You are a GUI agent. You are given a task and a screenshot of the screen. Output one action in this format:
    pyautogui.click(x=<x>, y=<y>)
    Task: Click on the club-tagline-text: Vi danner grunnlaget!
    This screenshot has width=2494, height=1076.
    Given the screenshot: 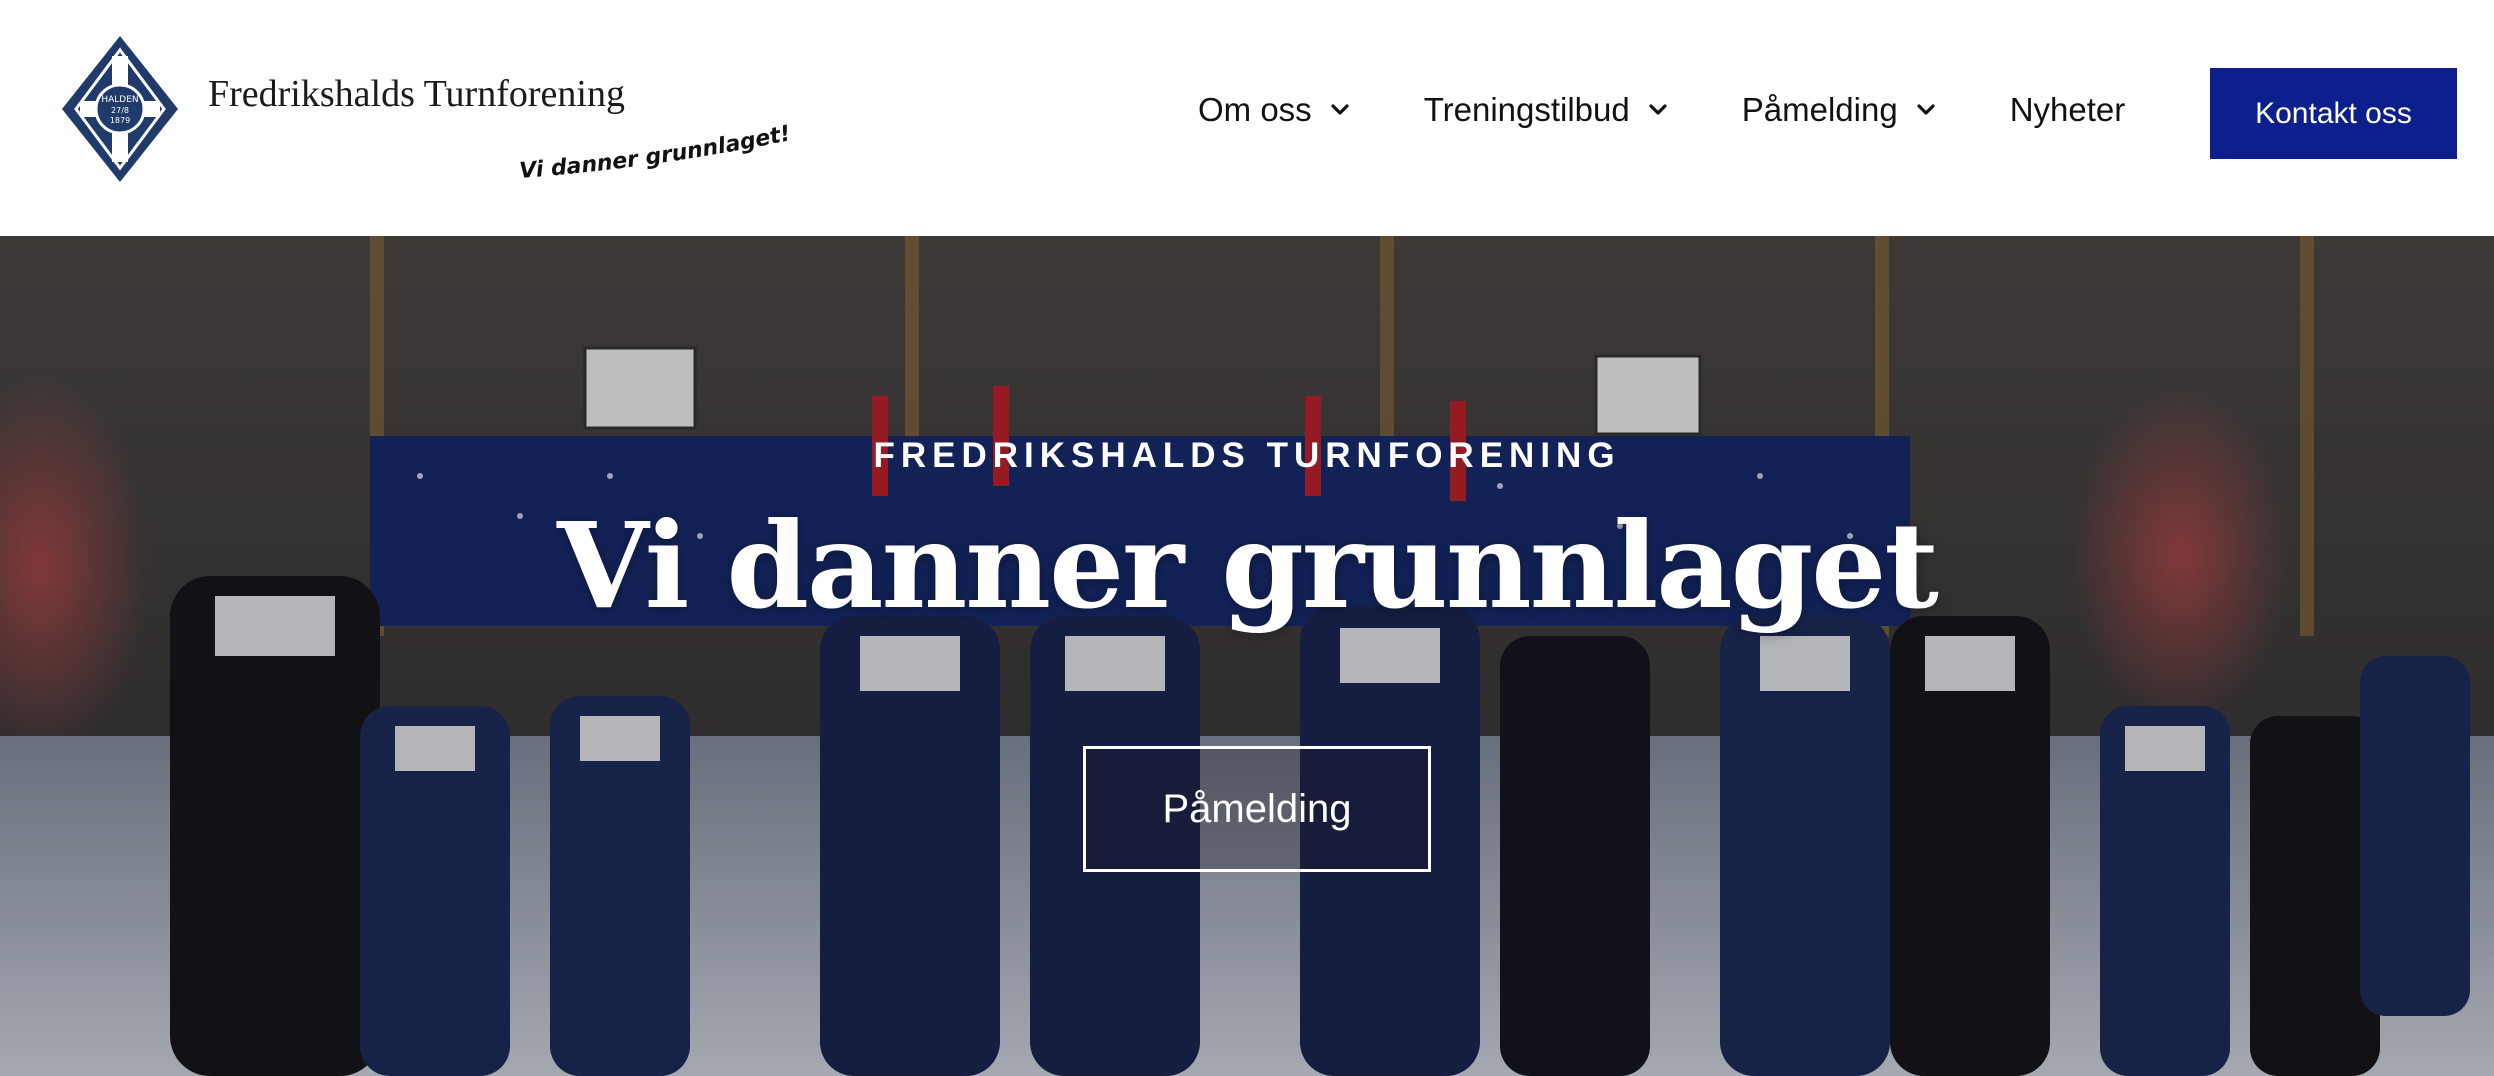 What is the action you would take?
    pyautogui.click(x=655, y=152)
    